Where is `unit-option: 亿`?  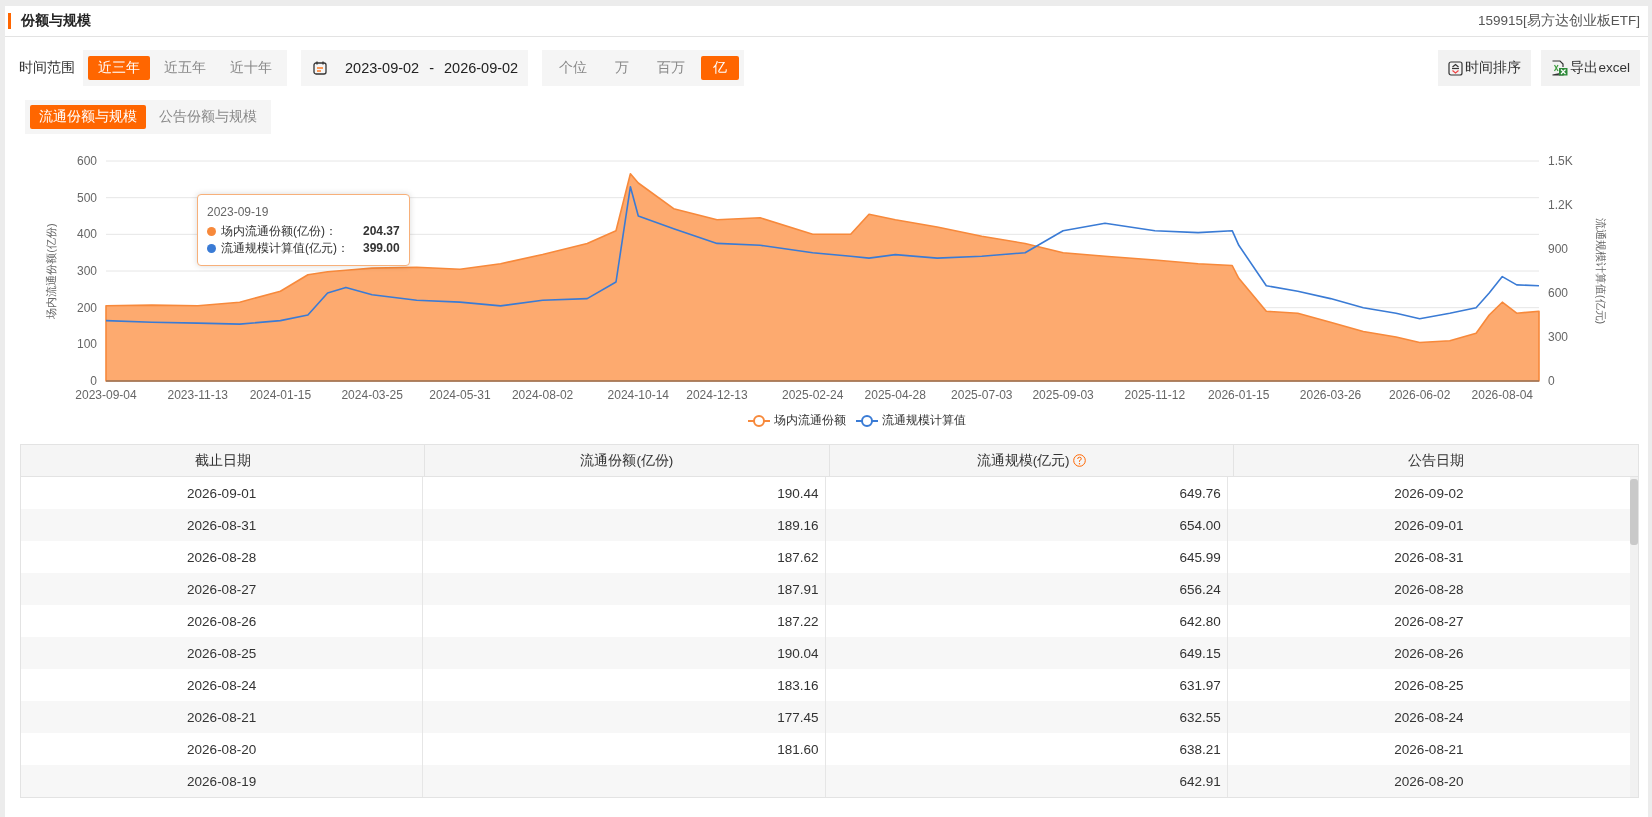
unit-option: 亿 is located at coordinates (720, 68).